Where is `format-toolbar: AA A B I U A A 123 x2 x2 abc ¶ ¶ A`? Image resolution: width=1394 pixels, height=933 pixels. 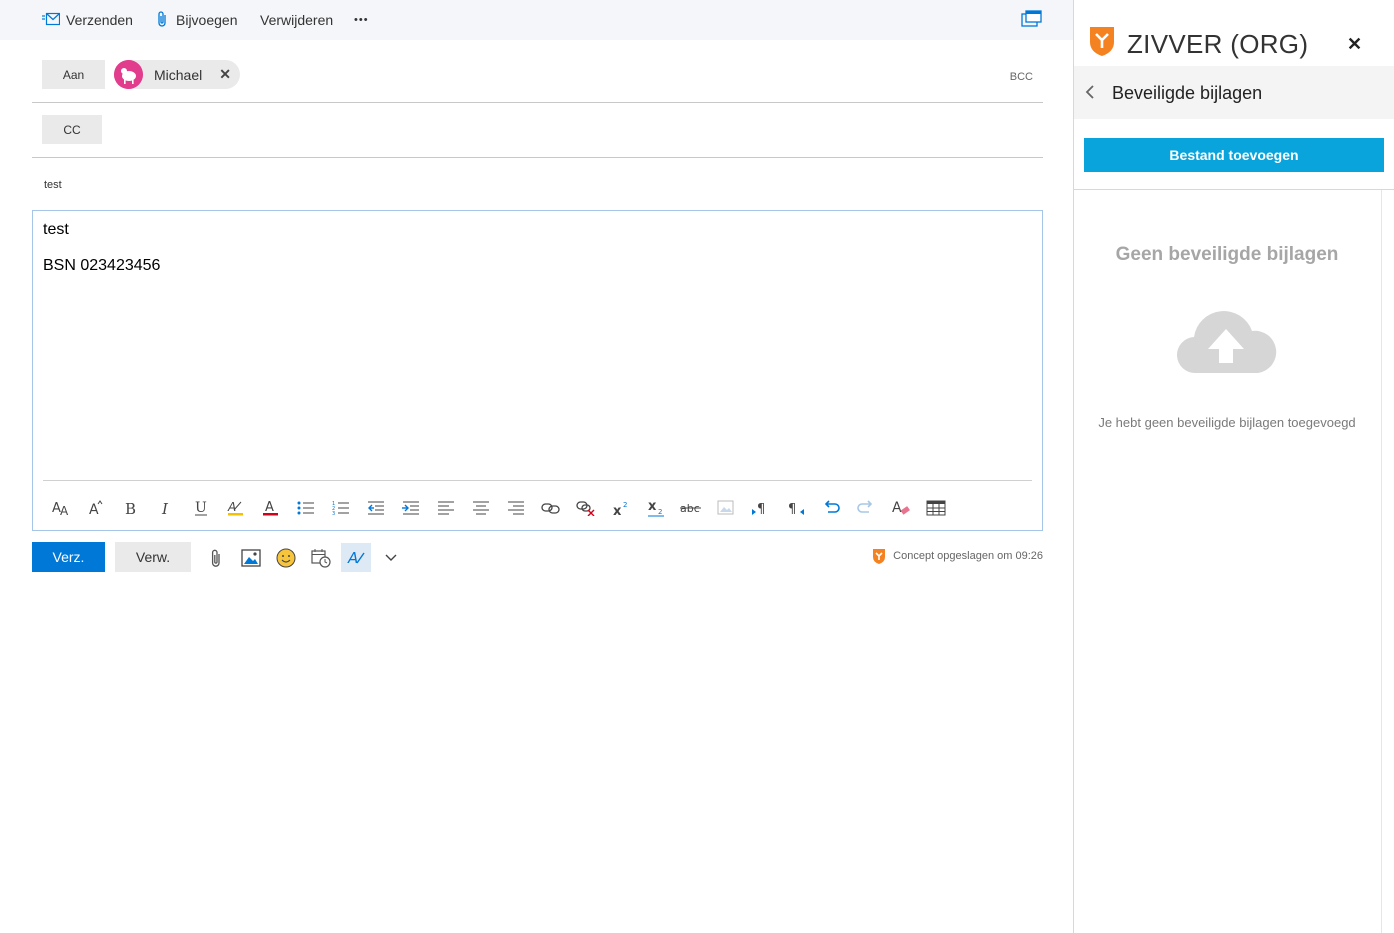 format-toolbar: AA A B I U A A 123 x2 x2 abc ¶ ¶ A is located at coordinates (498, 508).